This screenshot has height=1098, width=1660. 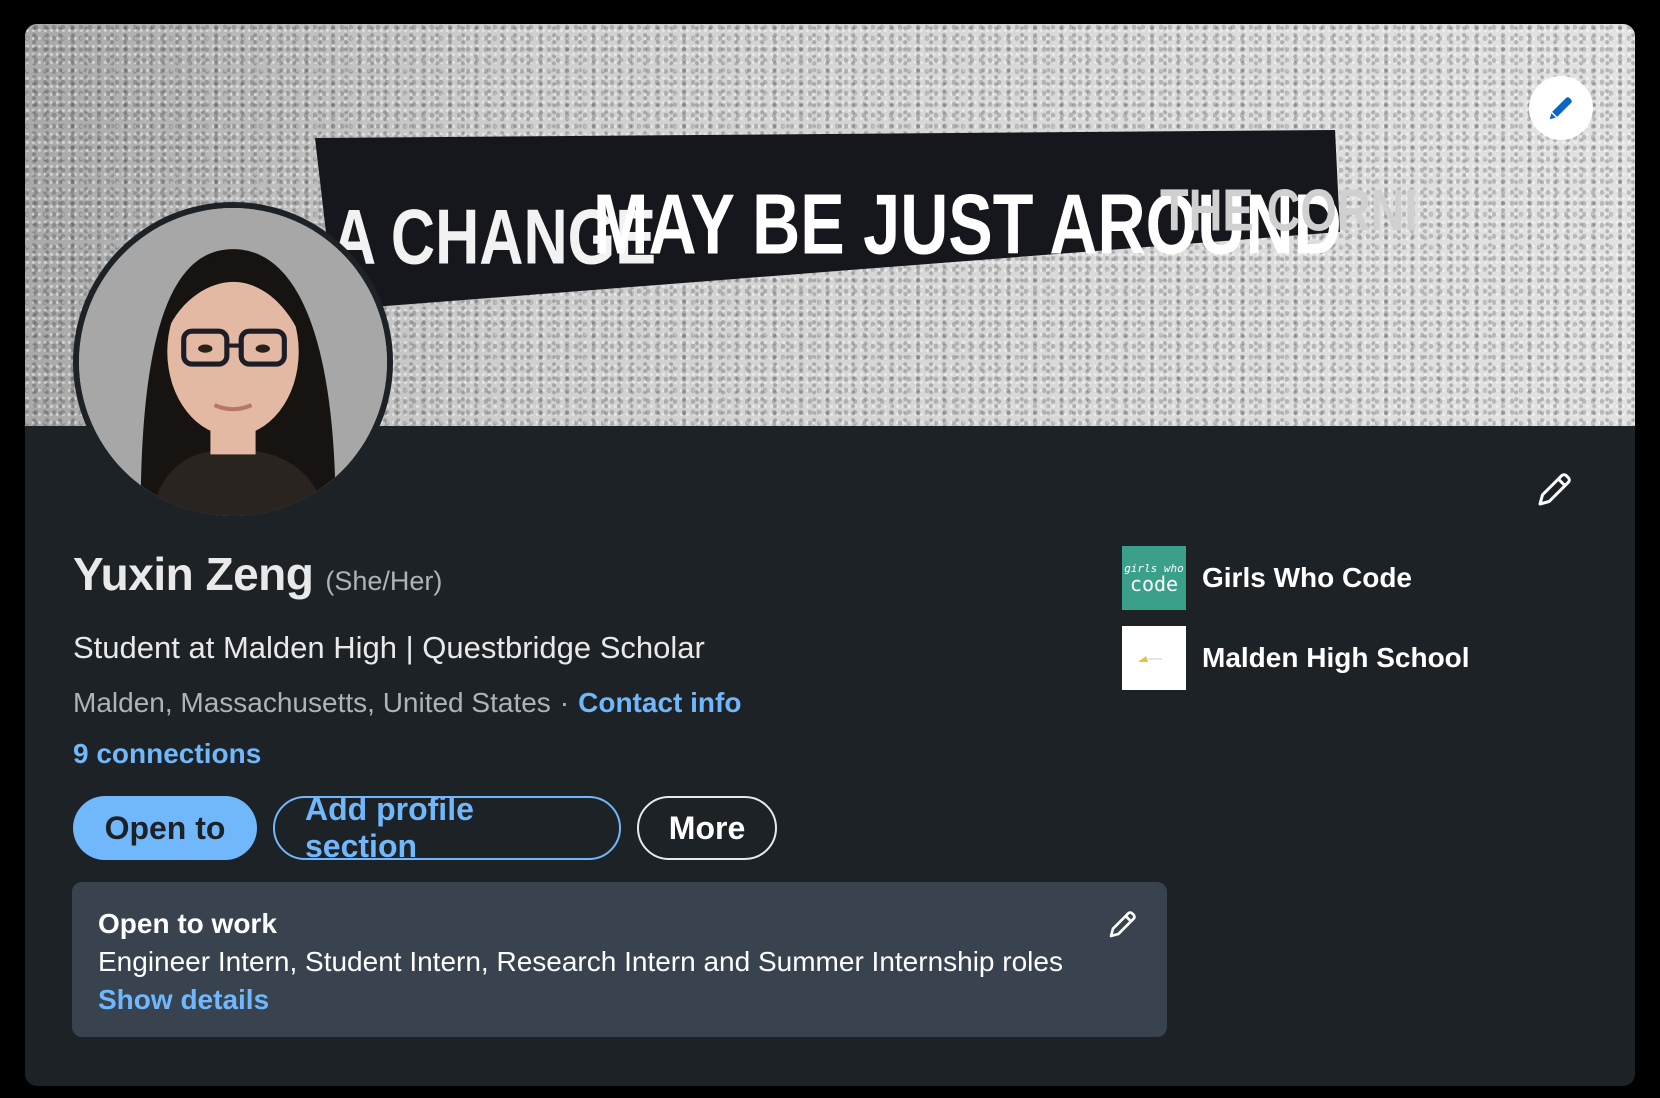 I want to click on name-row: Yuxin Zeng (She/Her), so click(x=257, y=574).